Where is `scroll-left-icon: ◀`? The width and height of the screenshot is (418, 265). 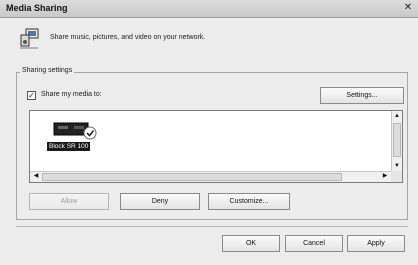
scroll-left-icon: ◀ is located at coordinates (36, 176).